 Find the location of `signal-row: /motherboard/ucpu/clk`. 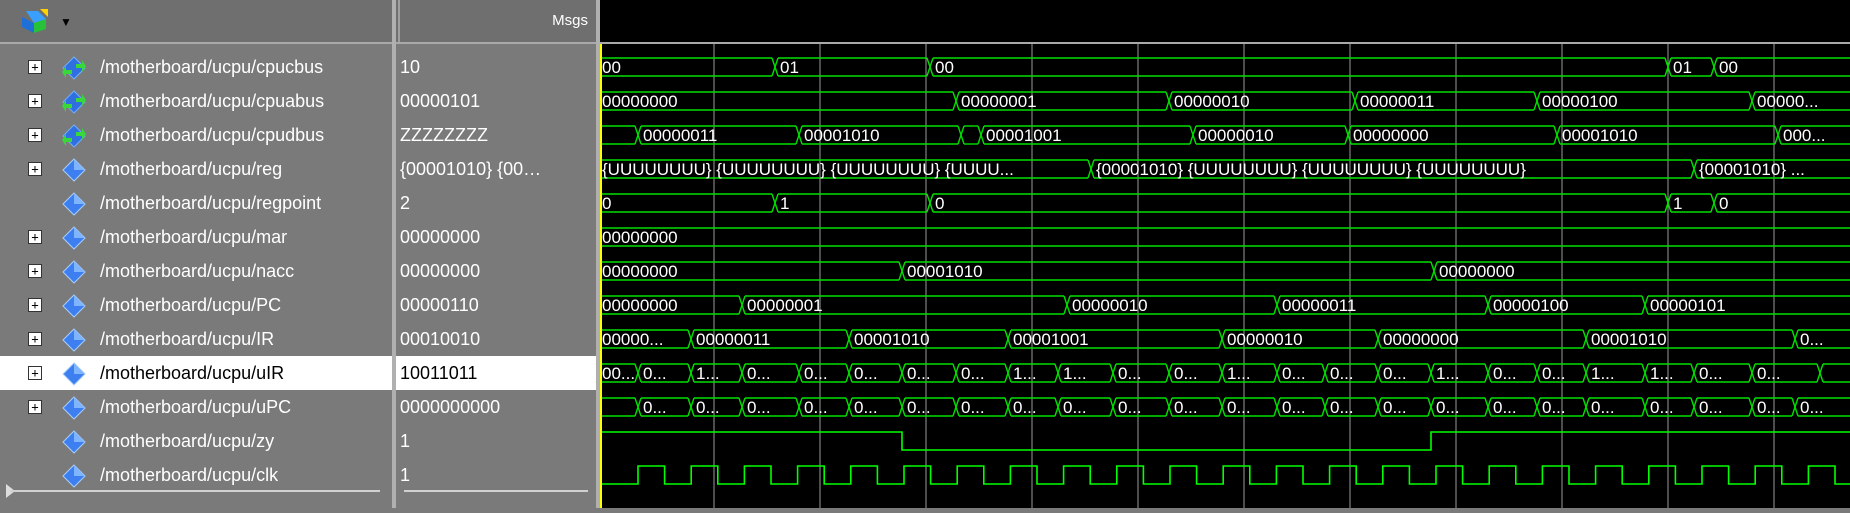

signal-row: /motherboard/ucpu/clk is located at coordinates (196, 475).